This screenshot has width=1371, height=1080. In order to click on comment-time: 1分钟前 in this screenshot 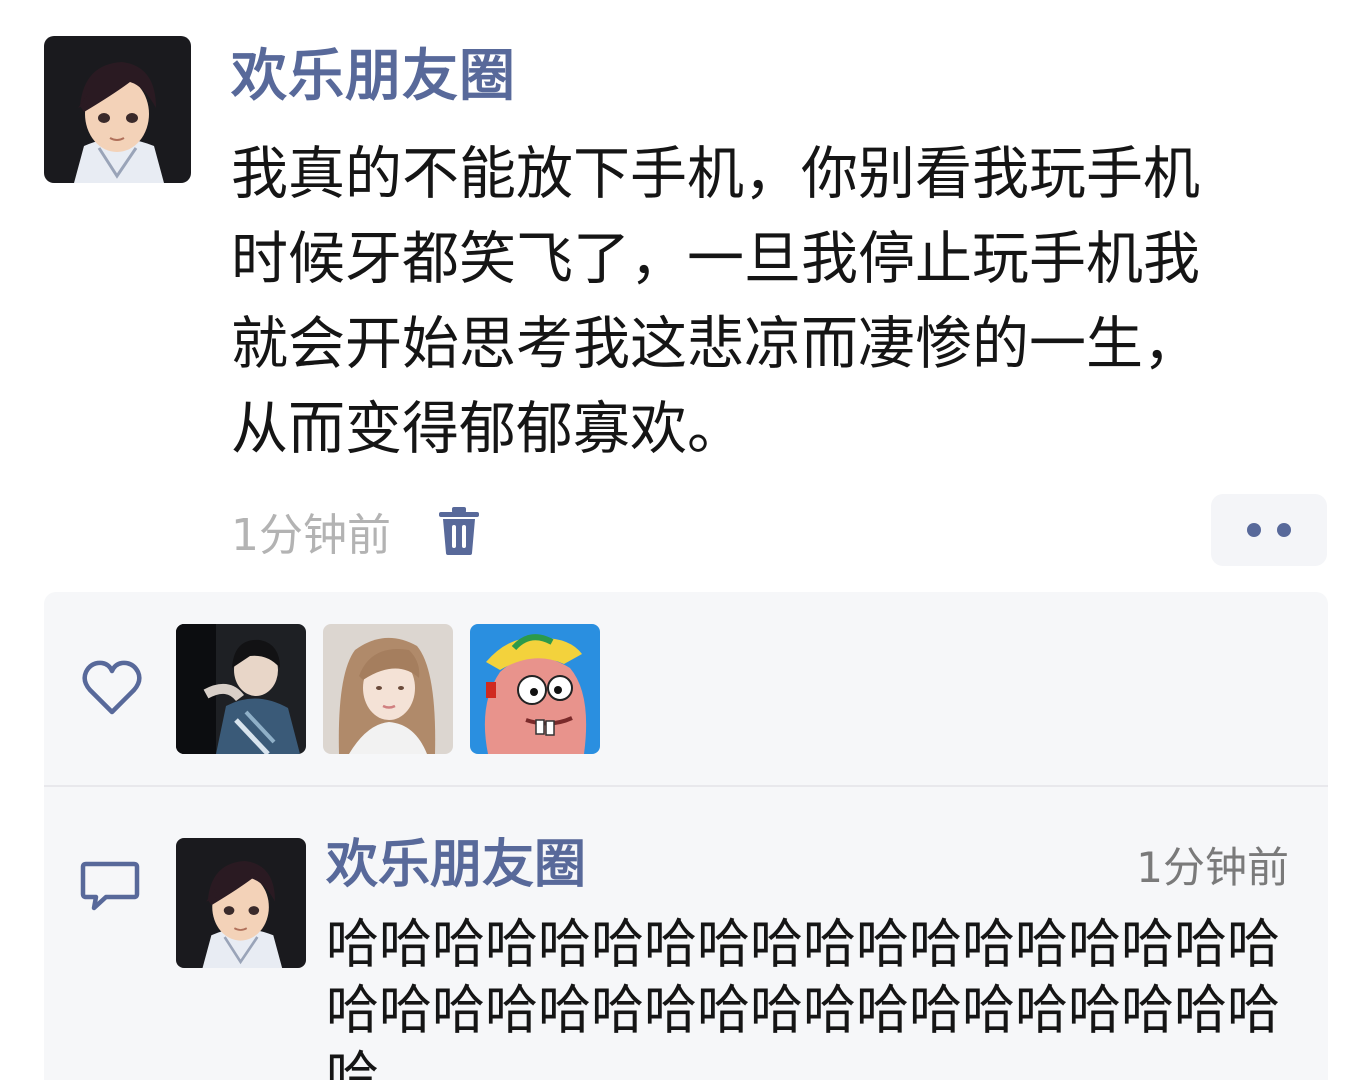, I will do `click(1212, 867)`.